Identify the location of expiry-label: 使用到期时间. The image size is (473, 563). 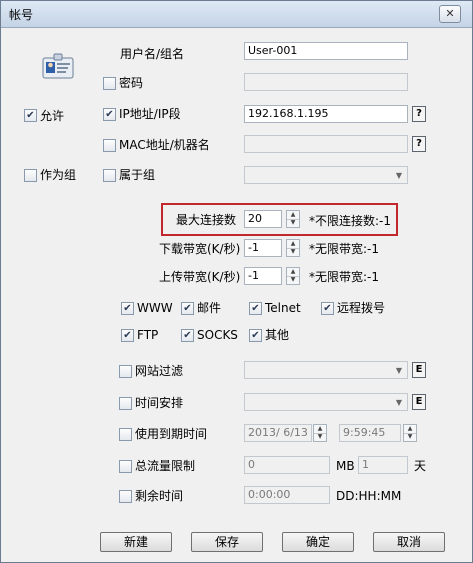
(171, 434).